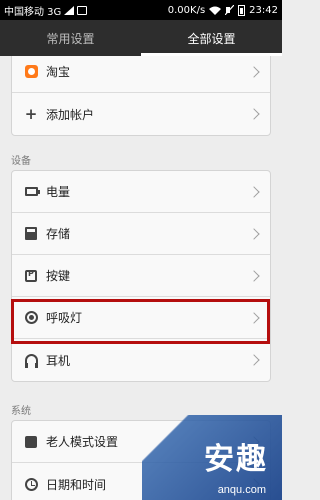  Describe the element at coordinates (31, 71) in the screenshot. I see `taobao-icon` at that location.